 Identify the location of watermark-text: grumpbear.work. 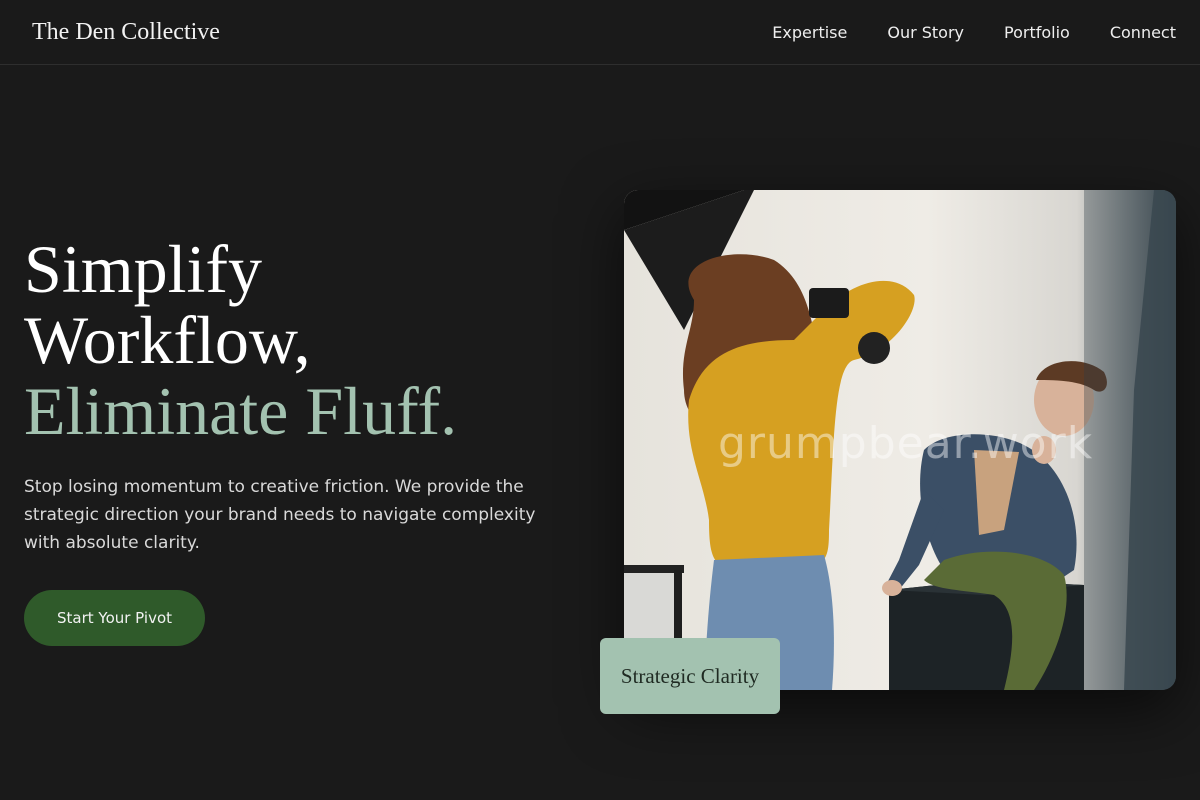
(906, 443).